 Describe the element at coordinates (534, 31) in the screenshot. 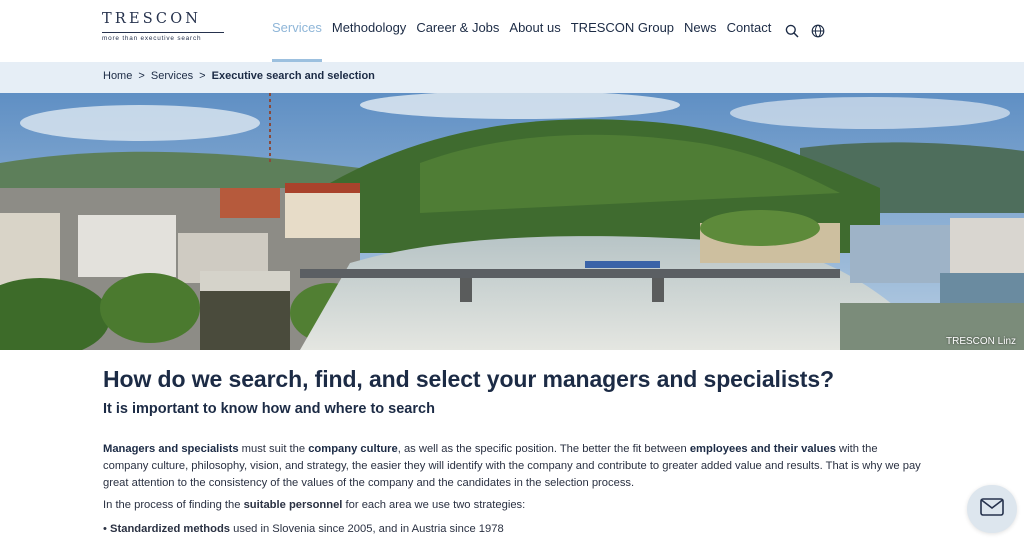

I see `nav-item-about-us: About us` at that location.